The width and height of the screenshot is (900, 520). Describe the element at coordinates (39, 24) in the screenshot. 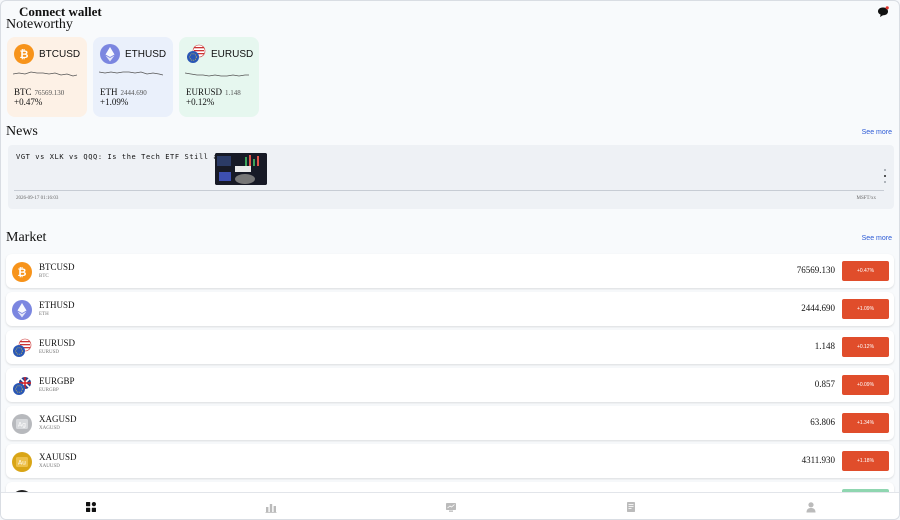

I see `noteworthy-title: Noteworthy` at that location.